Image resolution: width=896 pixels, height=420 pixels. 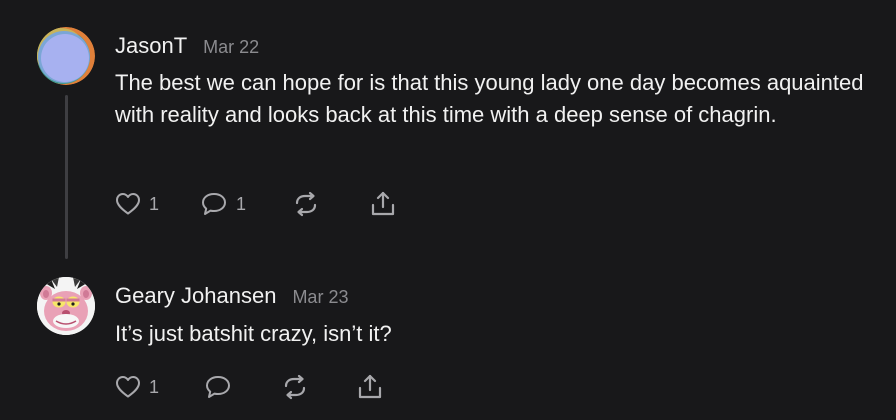 I want to click on comment-meta: JasonT Mar 22, so click(x=187, y=46).